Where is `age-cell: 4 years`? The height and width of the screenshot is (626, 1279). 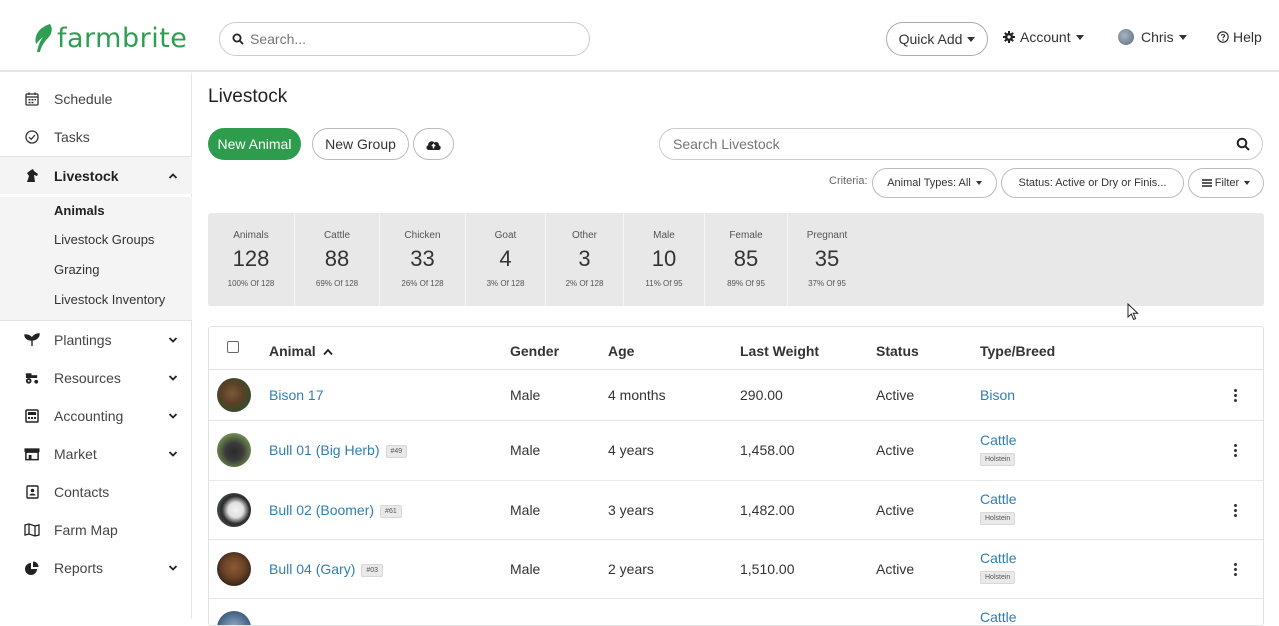
age-cell: 4 years is located at coordinates (631, 450).